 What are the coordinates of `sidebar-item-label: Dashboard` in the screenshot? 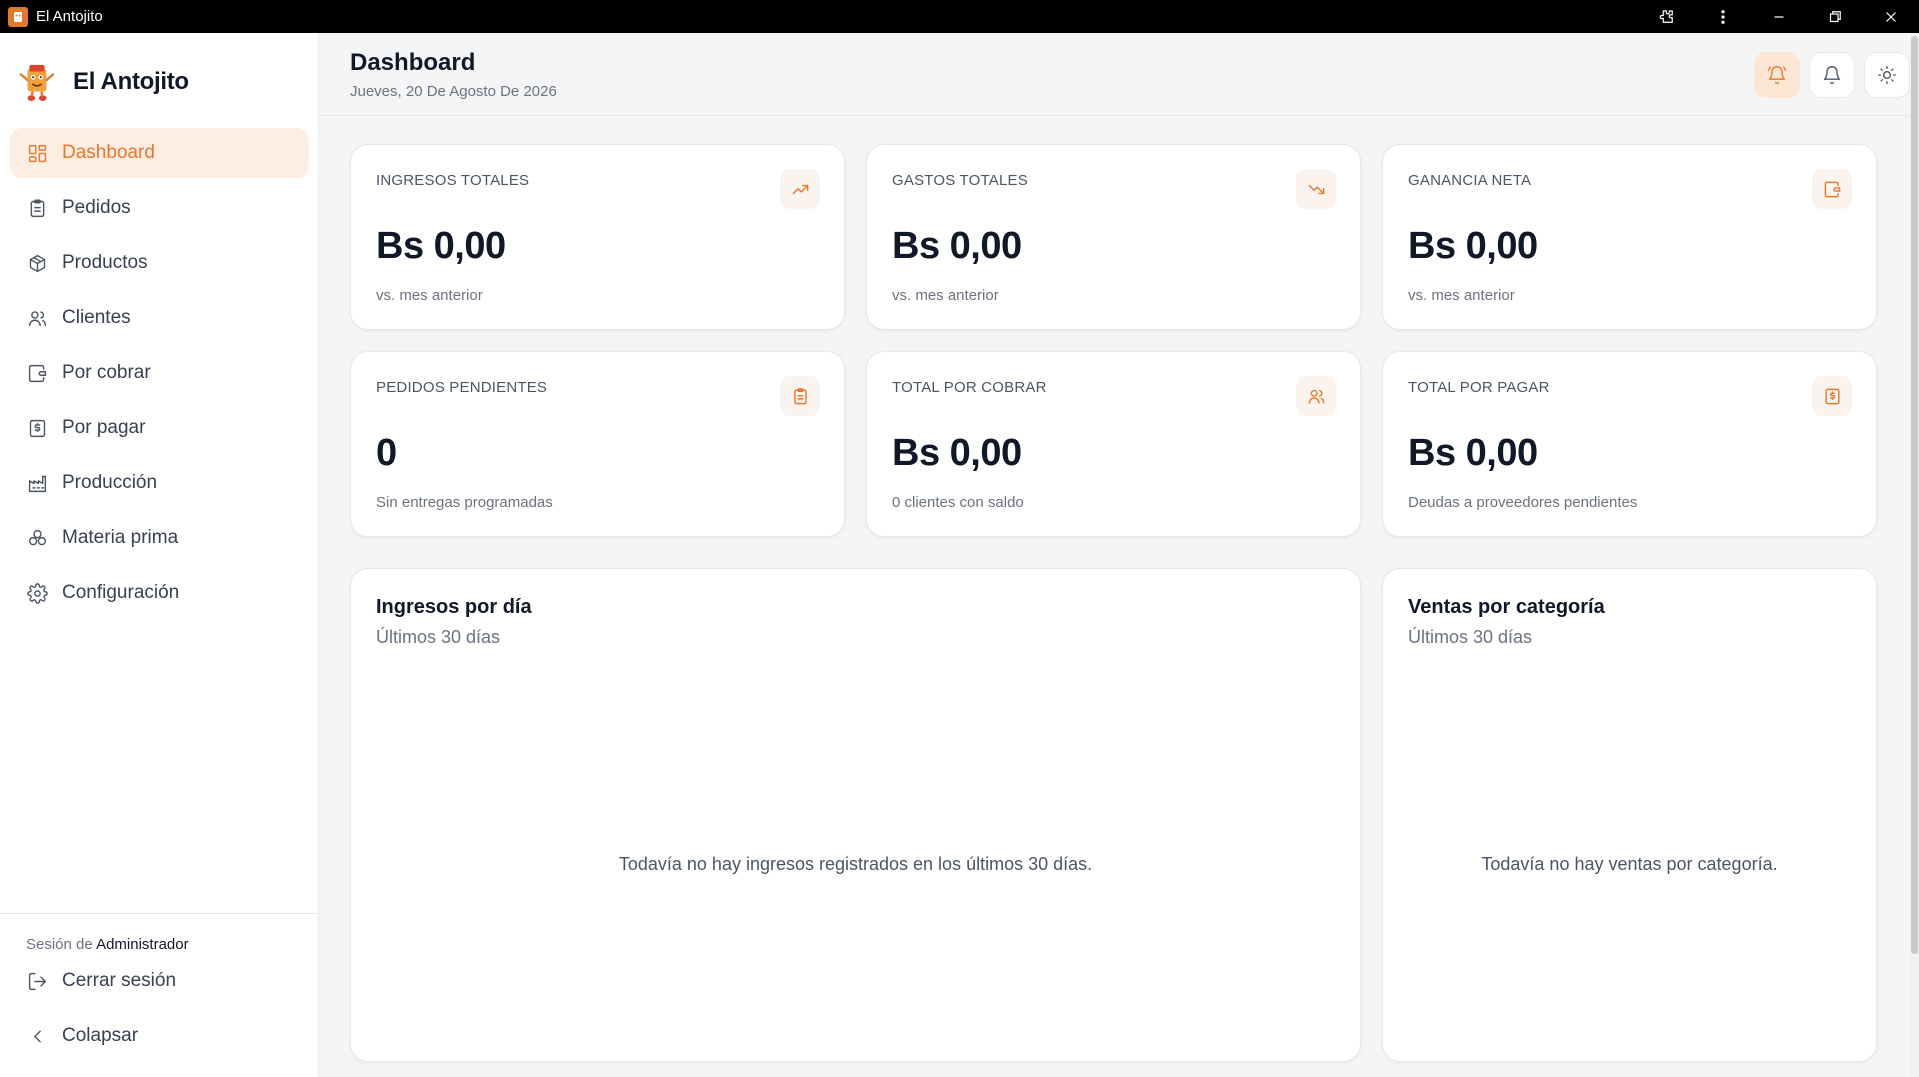 It's located at (108, 152).